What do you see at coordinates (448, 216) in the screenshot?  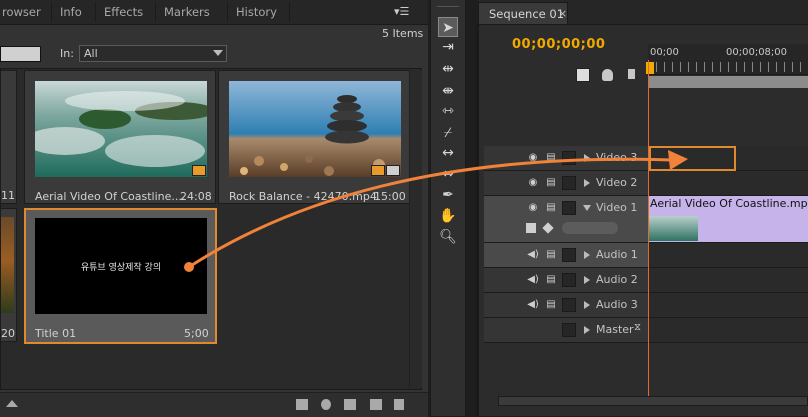 I see `hand-tool-icon: ✋` at bounding box center [448, 216].